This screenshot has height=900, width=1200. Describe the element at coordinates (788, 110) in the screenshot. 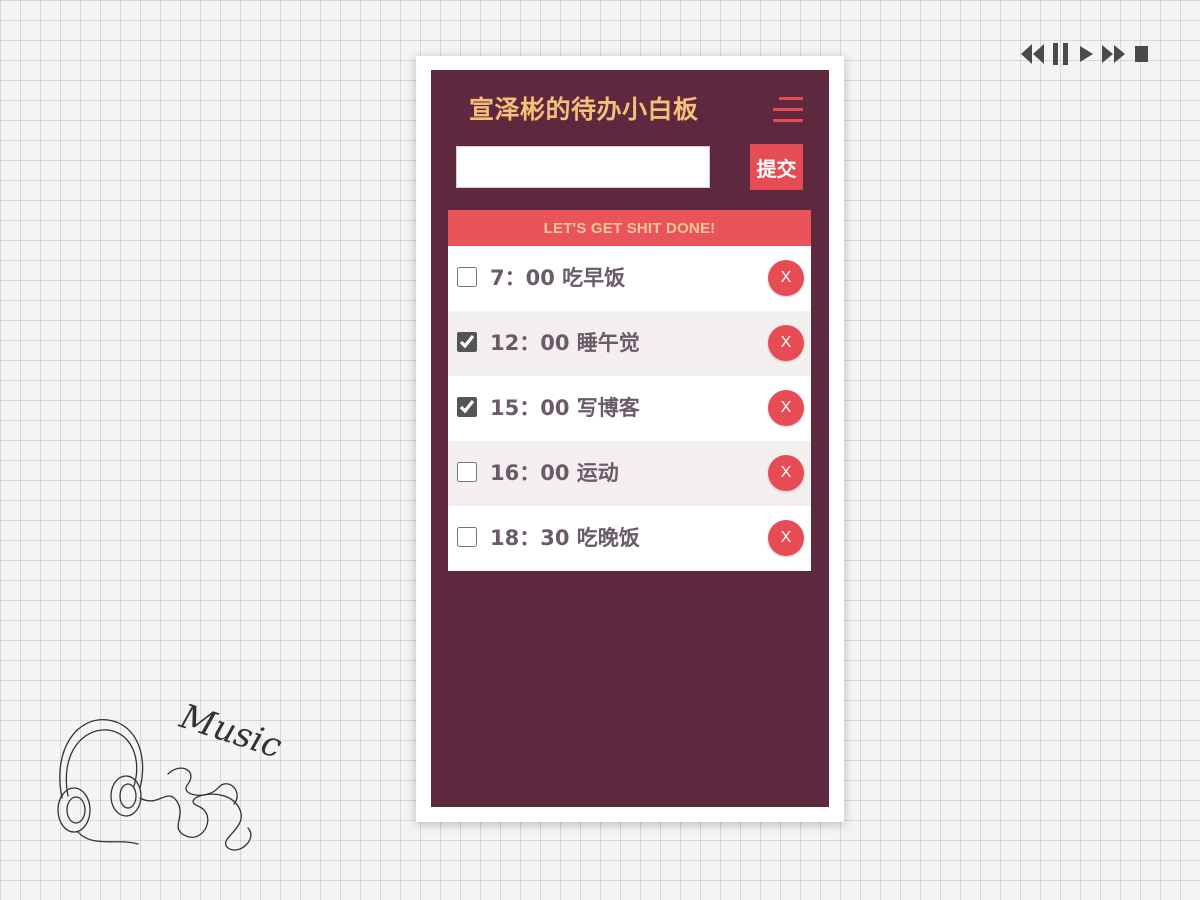

I see `menu-icon` at that location.